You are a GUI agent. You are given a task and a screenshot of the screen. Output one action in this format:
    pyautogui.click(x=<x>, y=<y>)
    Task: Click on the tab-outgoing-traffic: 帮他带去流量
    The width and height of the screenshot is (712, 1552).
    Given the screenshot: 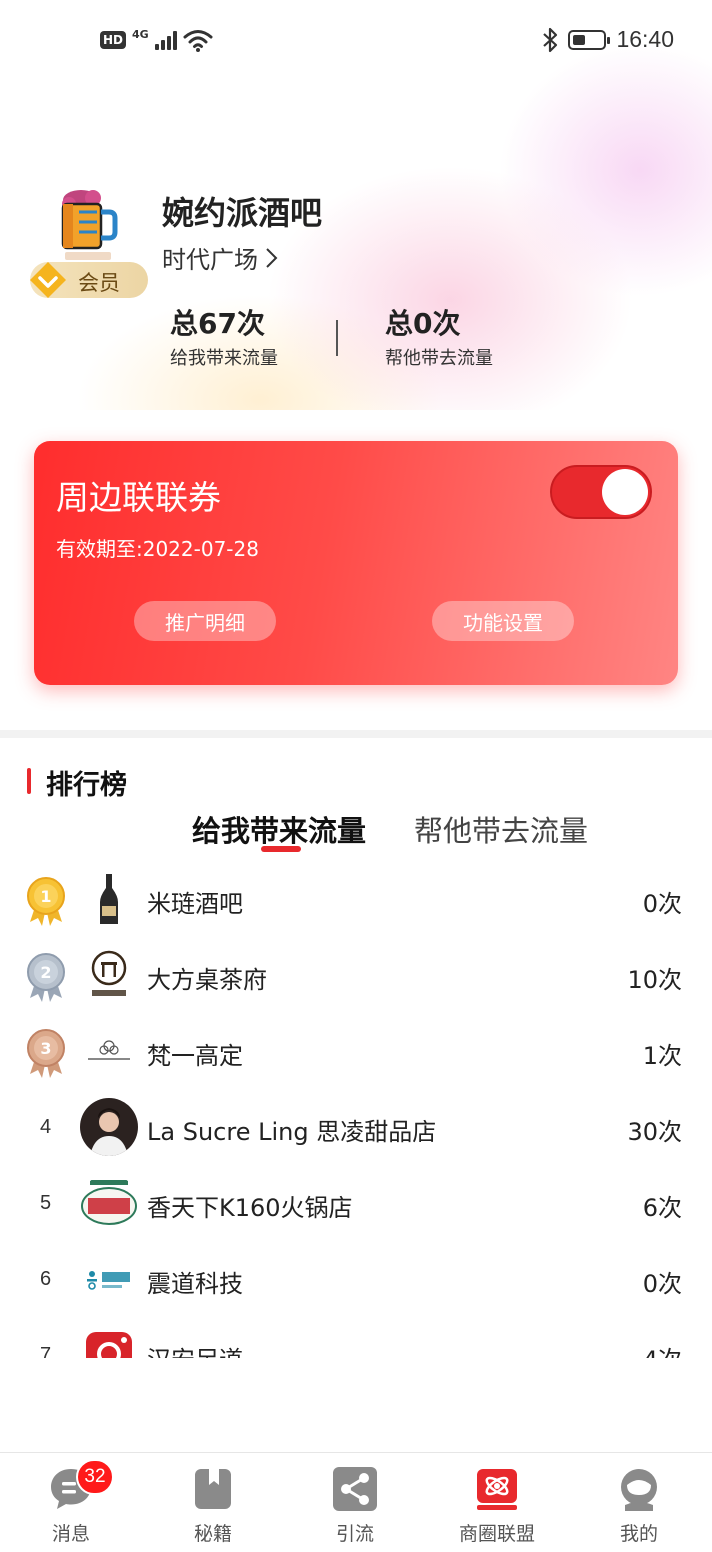 What is the action you would take?
    pyautogui.click(x=501, y=829)
    